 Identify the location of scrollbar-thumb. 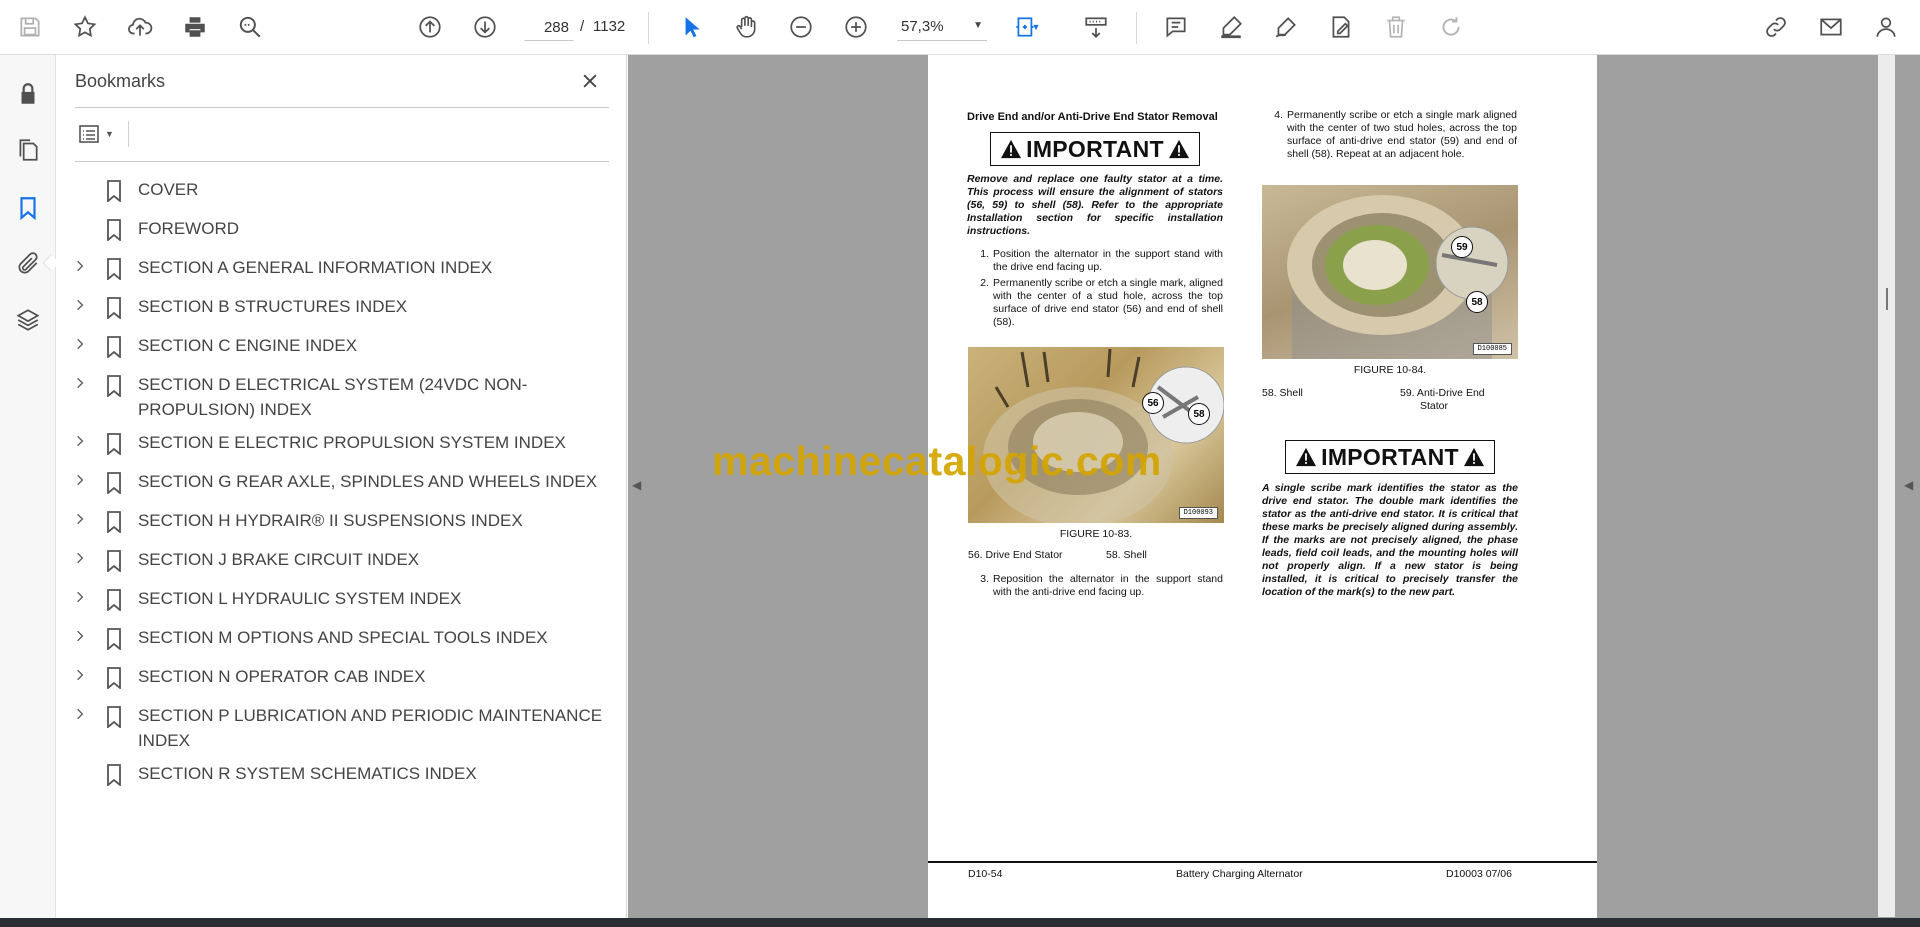
(1887, 299).